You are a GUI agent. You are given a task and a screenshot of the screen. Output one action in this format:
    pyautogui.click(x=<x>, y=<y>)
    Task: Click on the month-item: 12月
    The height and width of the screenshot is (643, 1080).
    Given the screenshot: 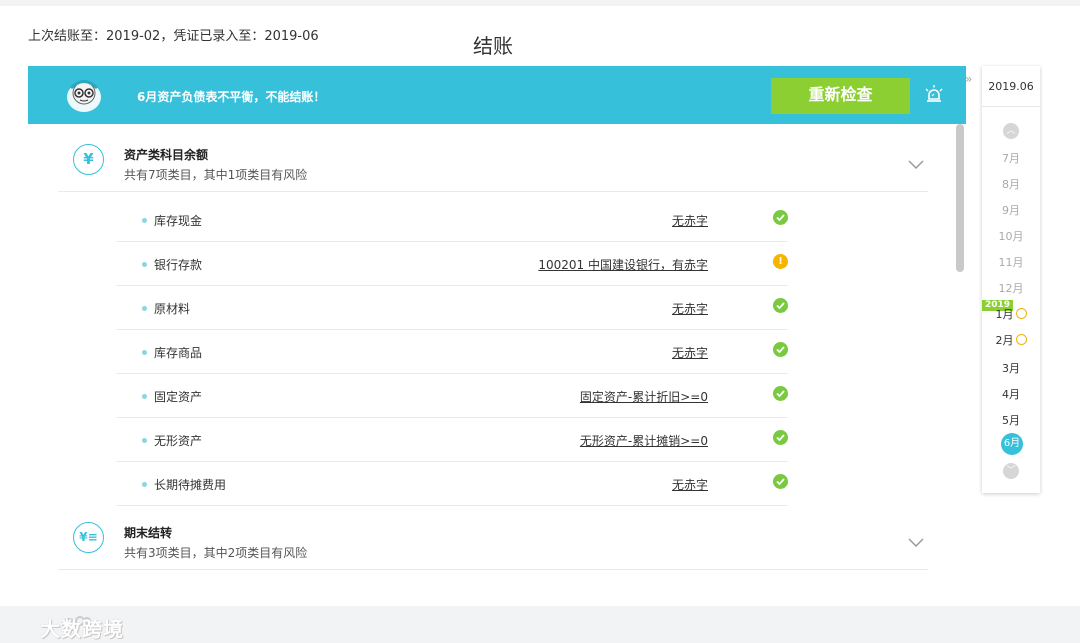 What is the action you would take?
    pyautogui.click(x=1011, y=288)
    